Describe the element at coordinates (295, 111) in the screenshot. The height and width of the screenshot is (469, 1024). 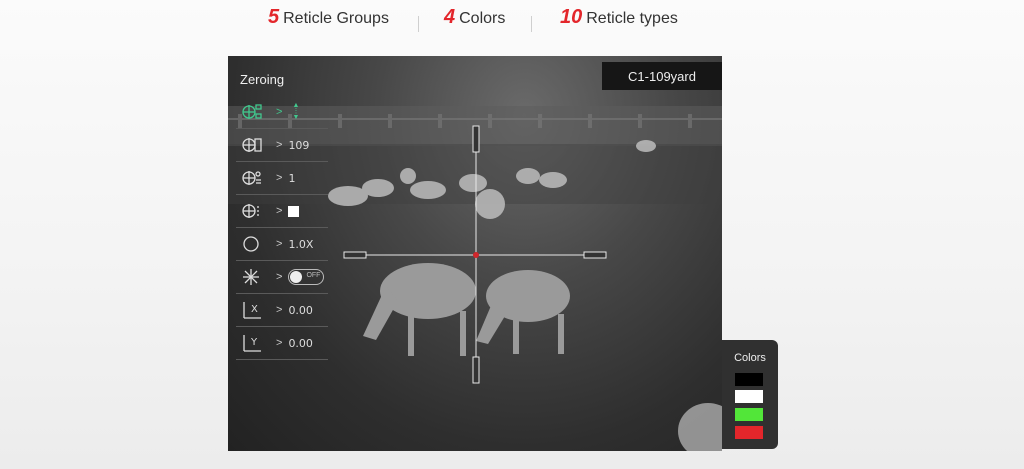
I see `value-stepper: ▲ ⋮ ▼` at that location.